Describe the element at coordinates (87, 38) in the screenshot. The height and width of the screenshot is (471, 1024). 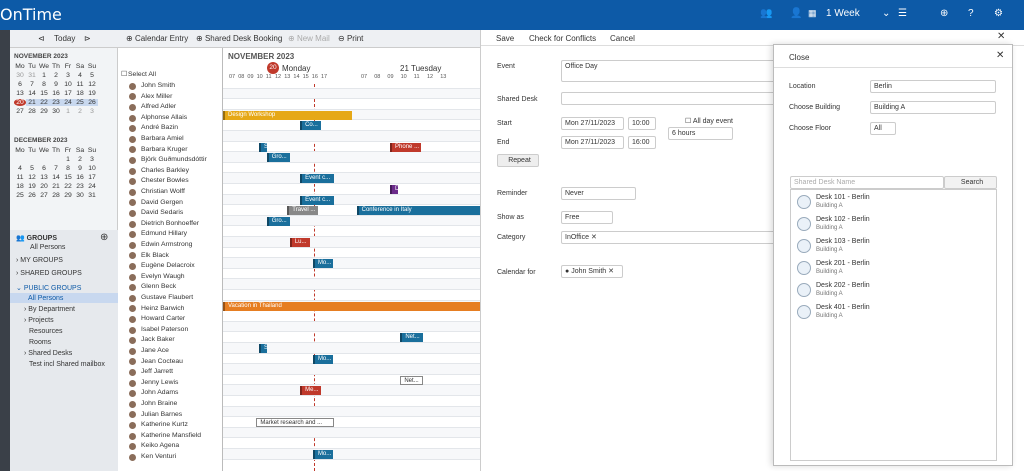
I see `next-icon: ⊳` at that location.